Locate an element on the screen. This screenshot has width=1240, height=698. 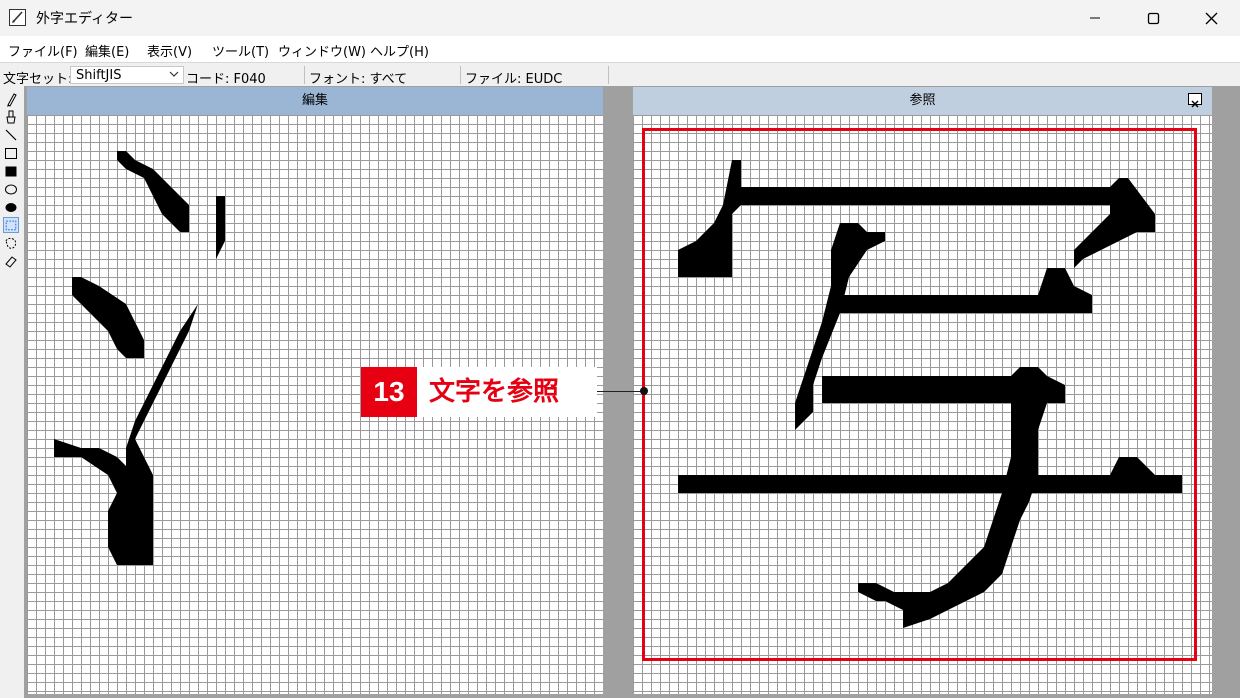
pencil-icon is located at coordinates (11, 99).